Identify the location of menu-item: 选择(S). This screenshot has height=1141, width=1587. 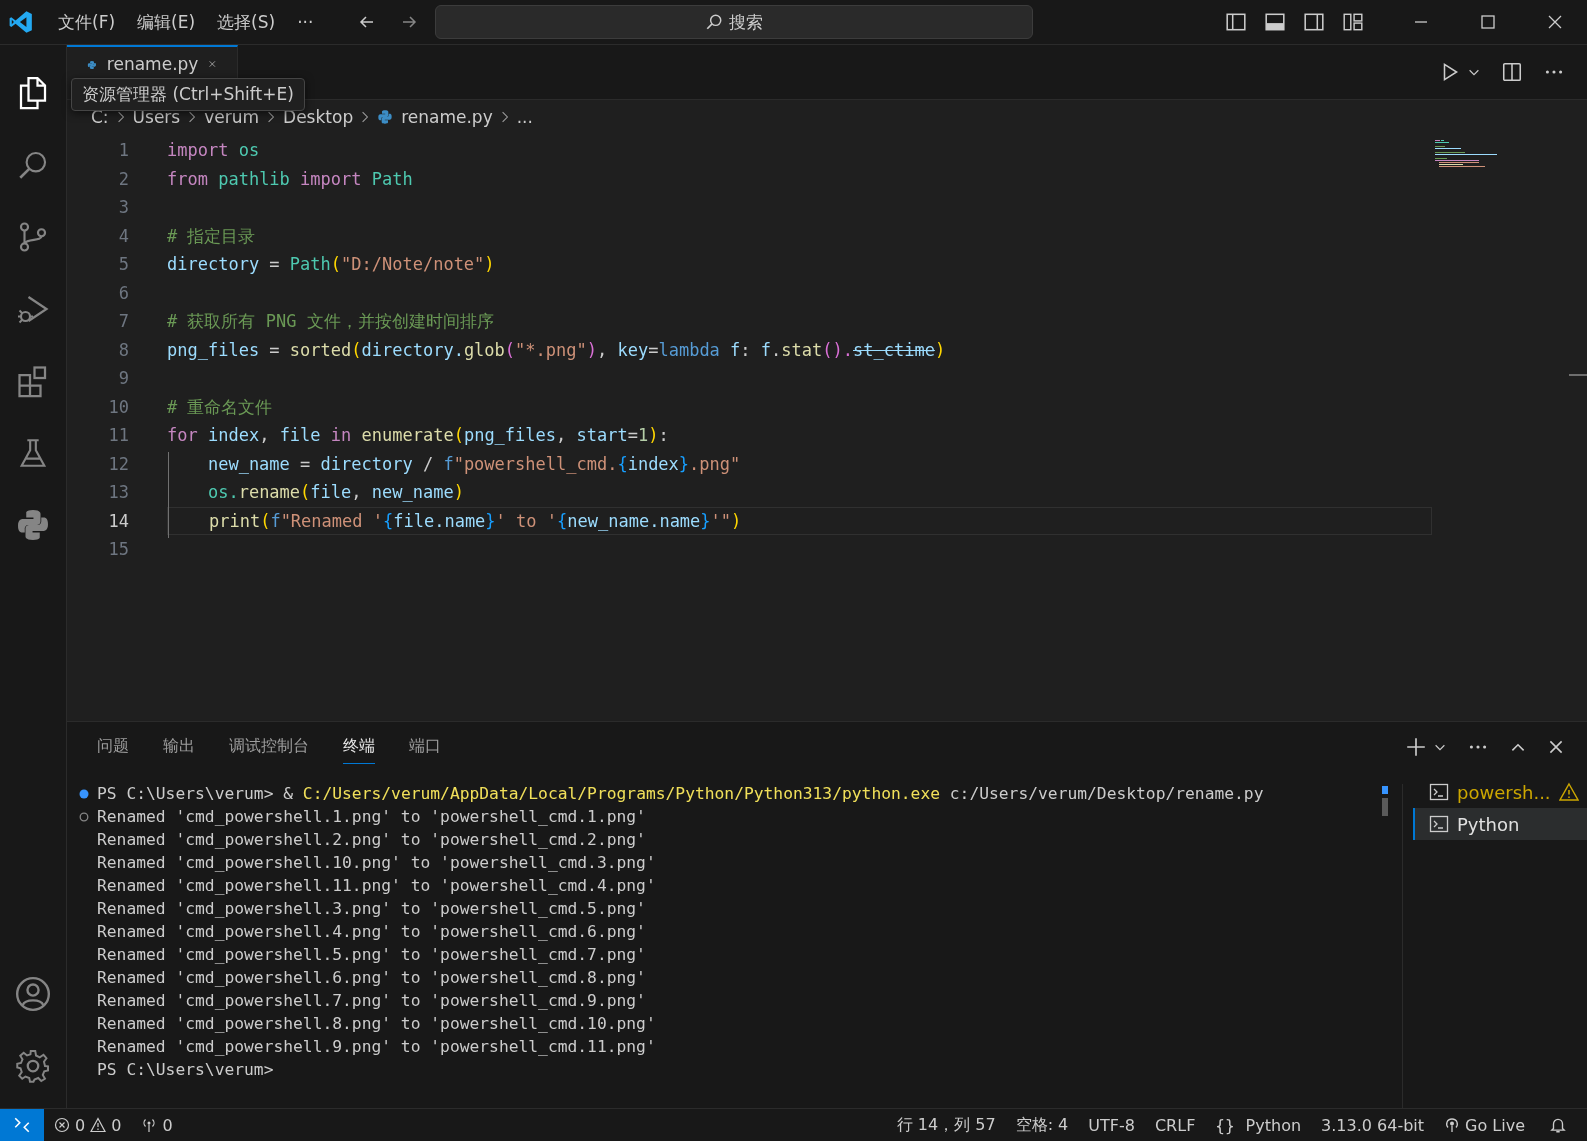
(246, 22).